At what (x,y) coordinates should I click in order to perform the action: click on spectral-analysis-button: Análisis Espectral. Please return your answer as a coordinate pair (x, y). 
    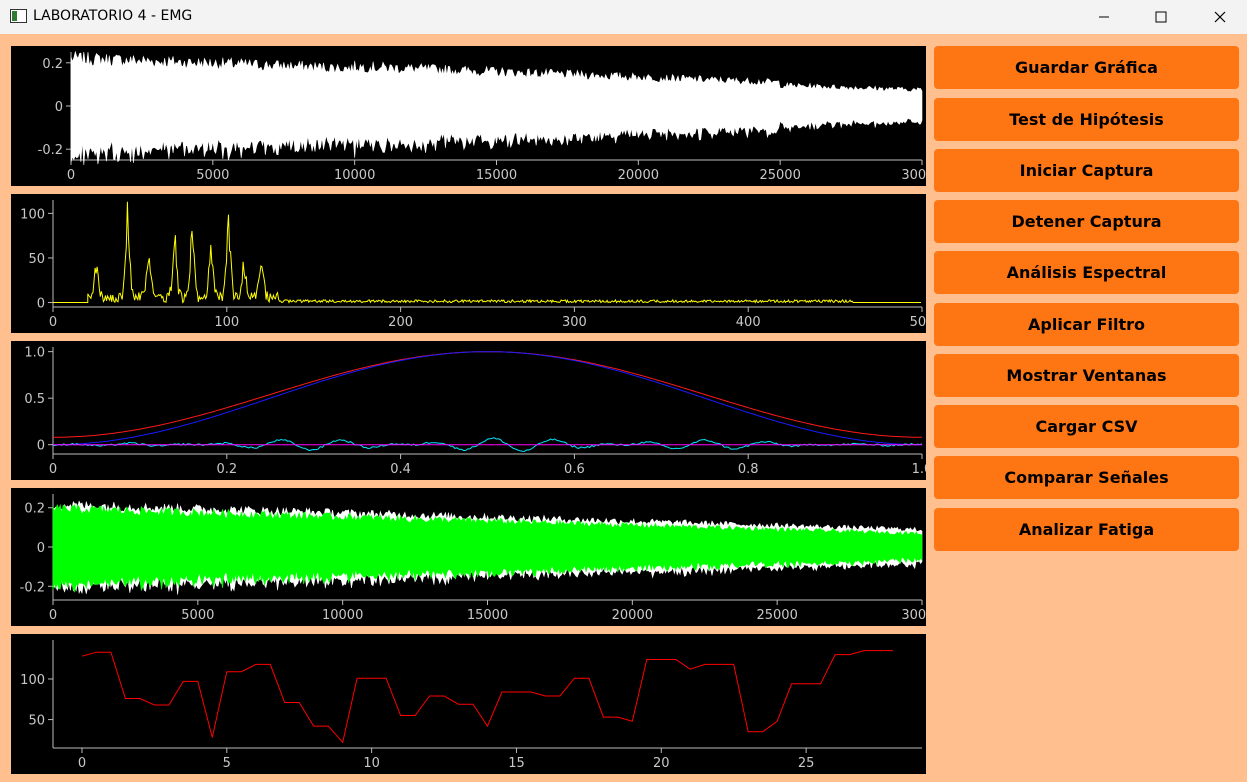
    Looking at the image, I should click on (1086, 272).